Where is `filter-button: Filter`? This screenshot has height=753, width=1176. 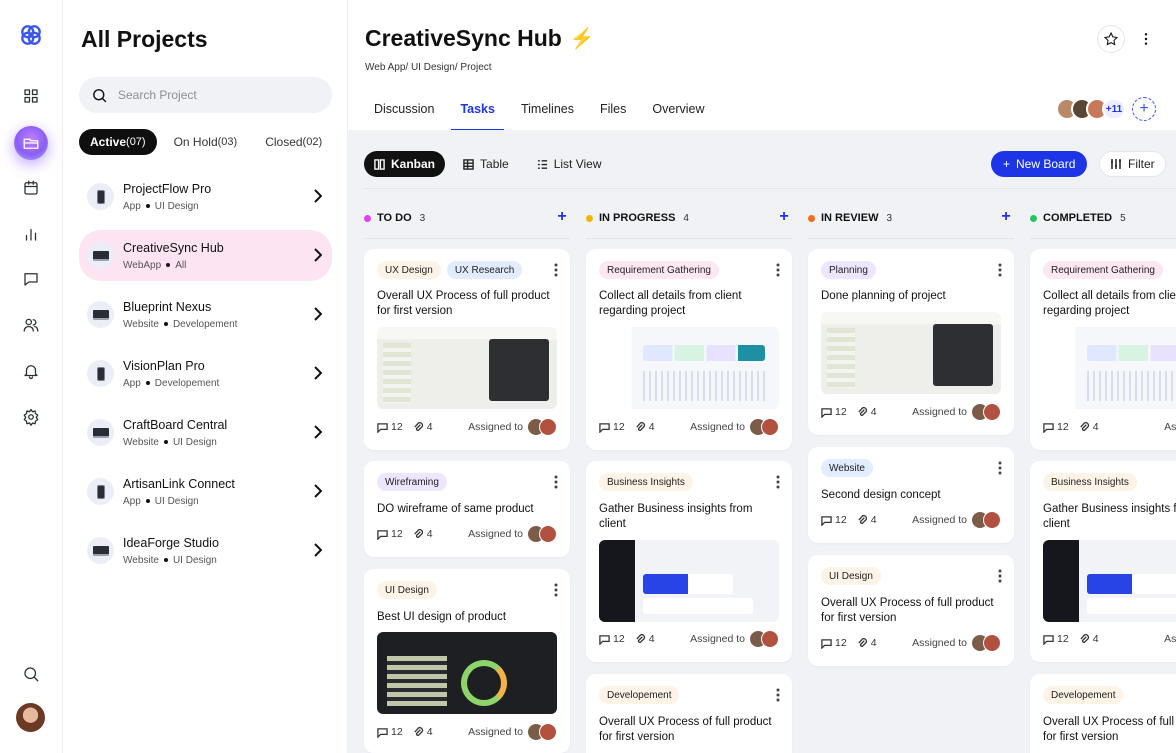 filter-button: Filter is located at coordinates (1132, 164).